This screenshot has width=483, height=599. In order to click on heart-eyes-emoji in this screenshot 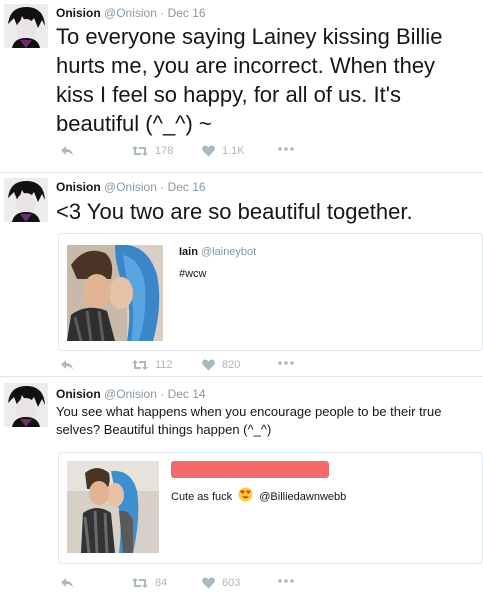, I will do `click(245, 496)`.